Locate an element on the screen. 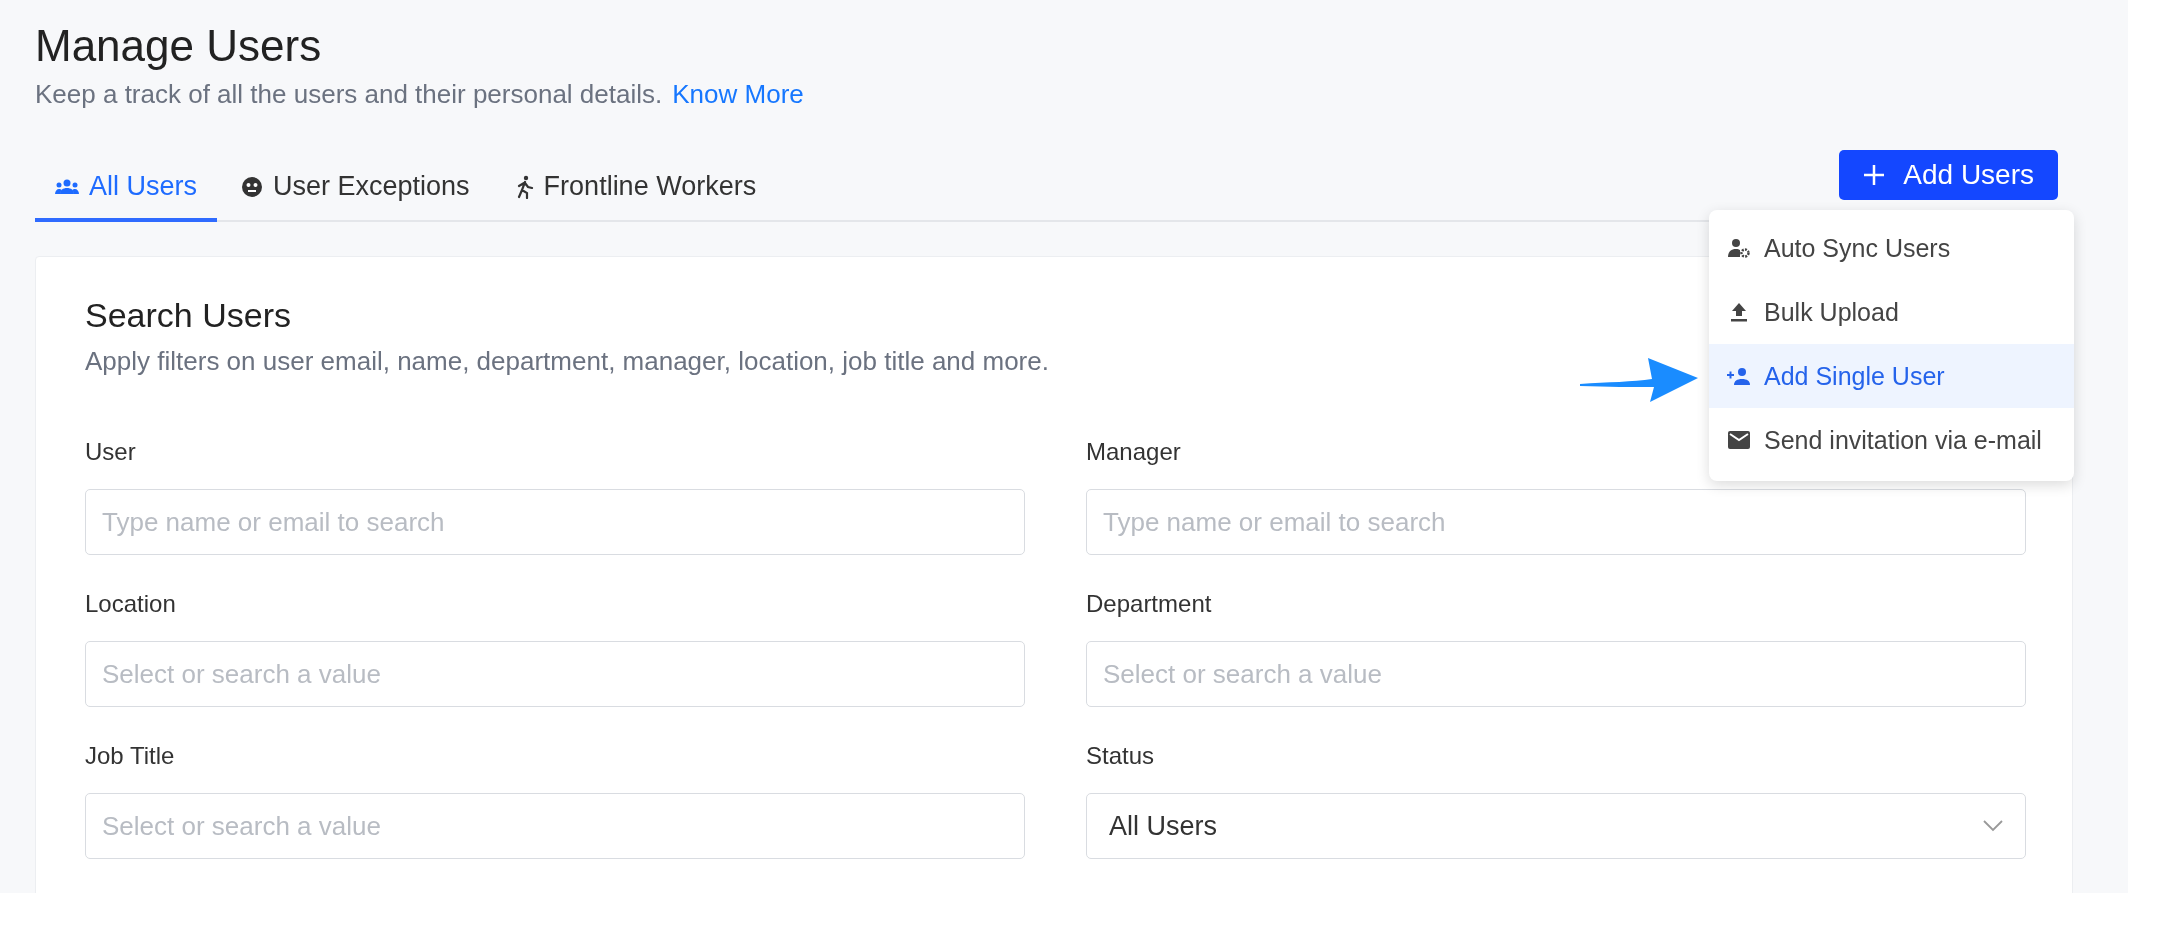 The width and height of the screenshot is (2168, 934). menu-item: Send invitation via e-mail is located at coordinates (1891, 440).